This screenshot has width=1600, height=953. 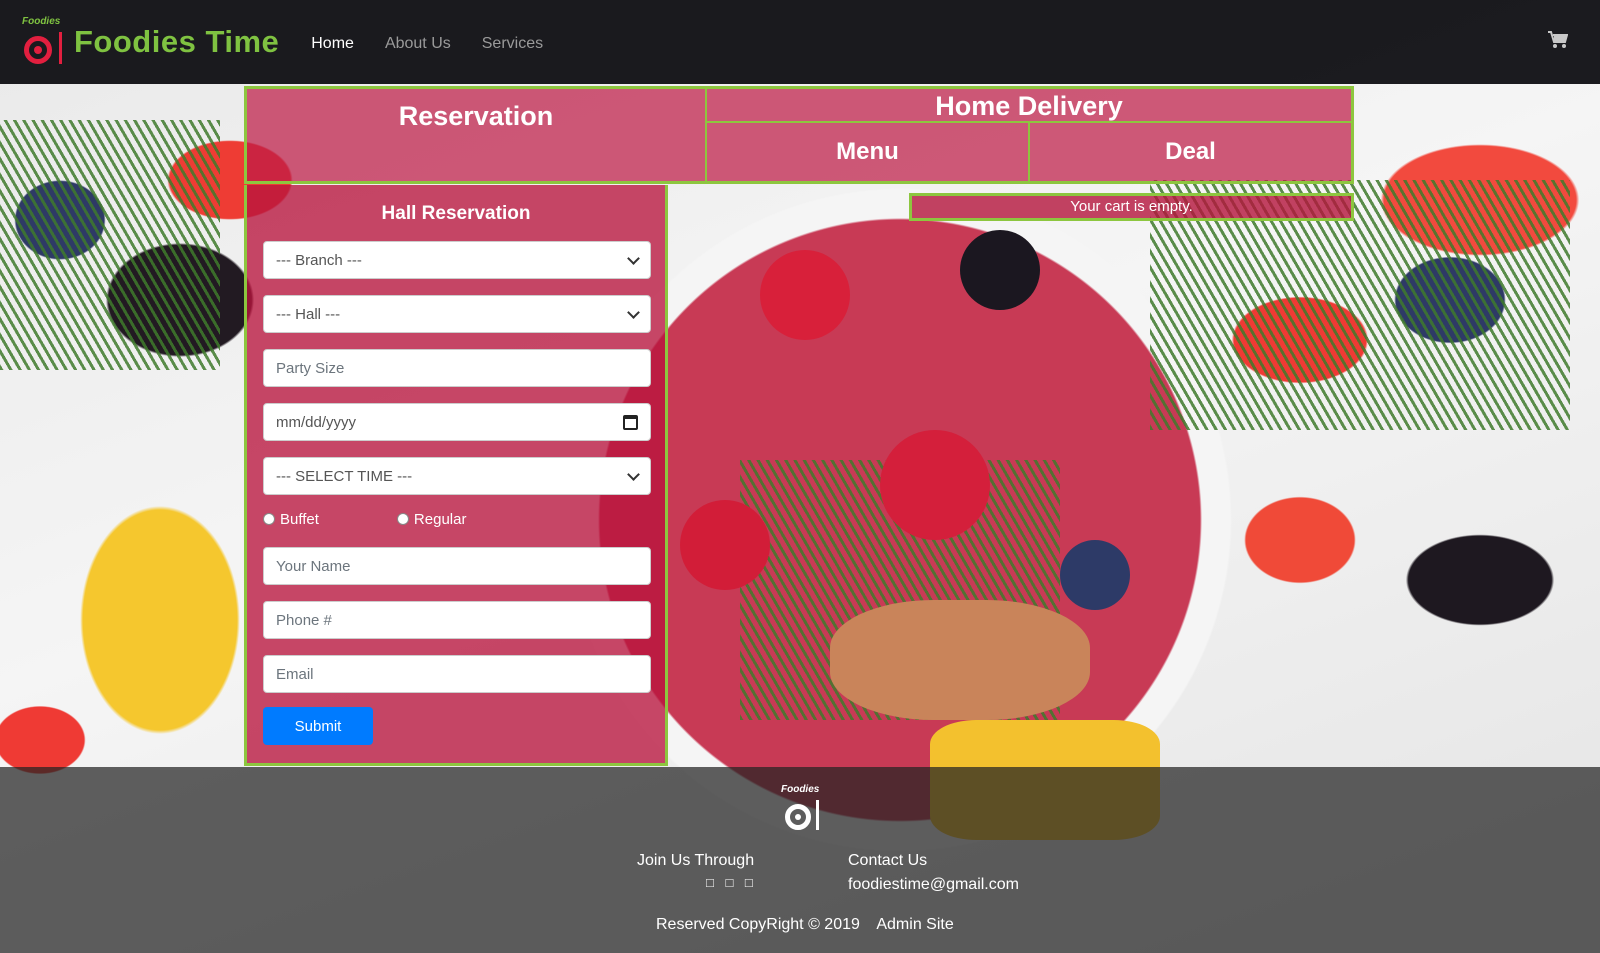 I want to click on footer-logo-small-text: Foodies, so click(x=800, y=789).